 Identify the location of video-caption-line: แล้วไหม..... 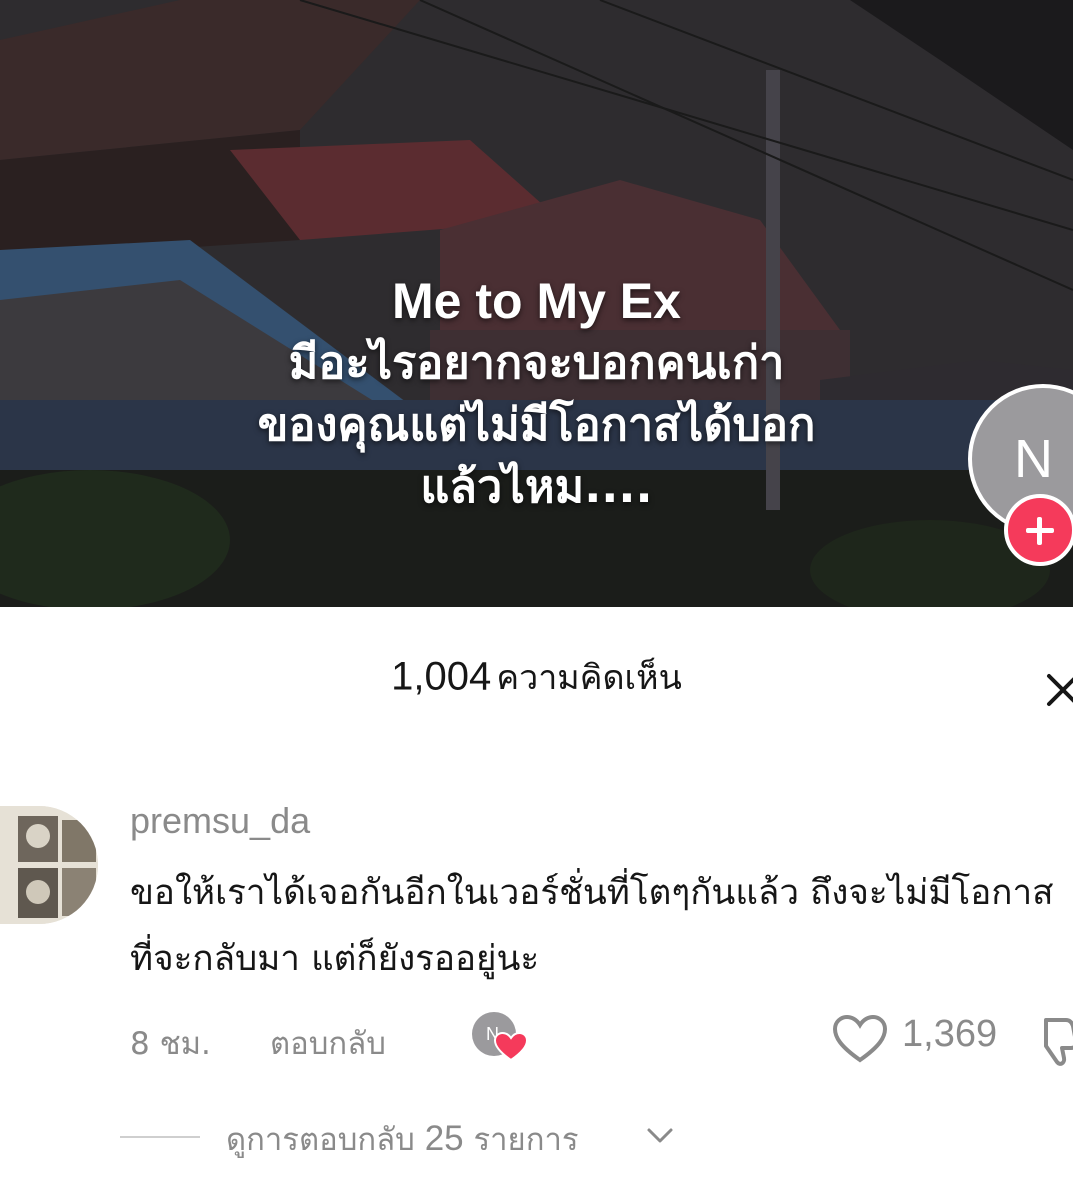
(536, 486).